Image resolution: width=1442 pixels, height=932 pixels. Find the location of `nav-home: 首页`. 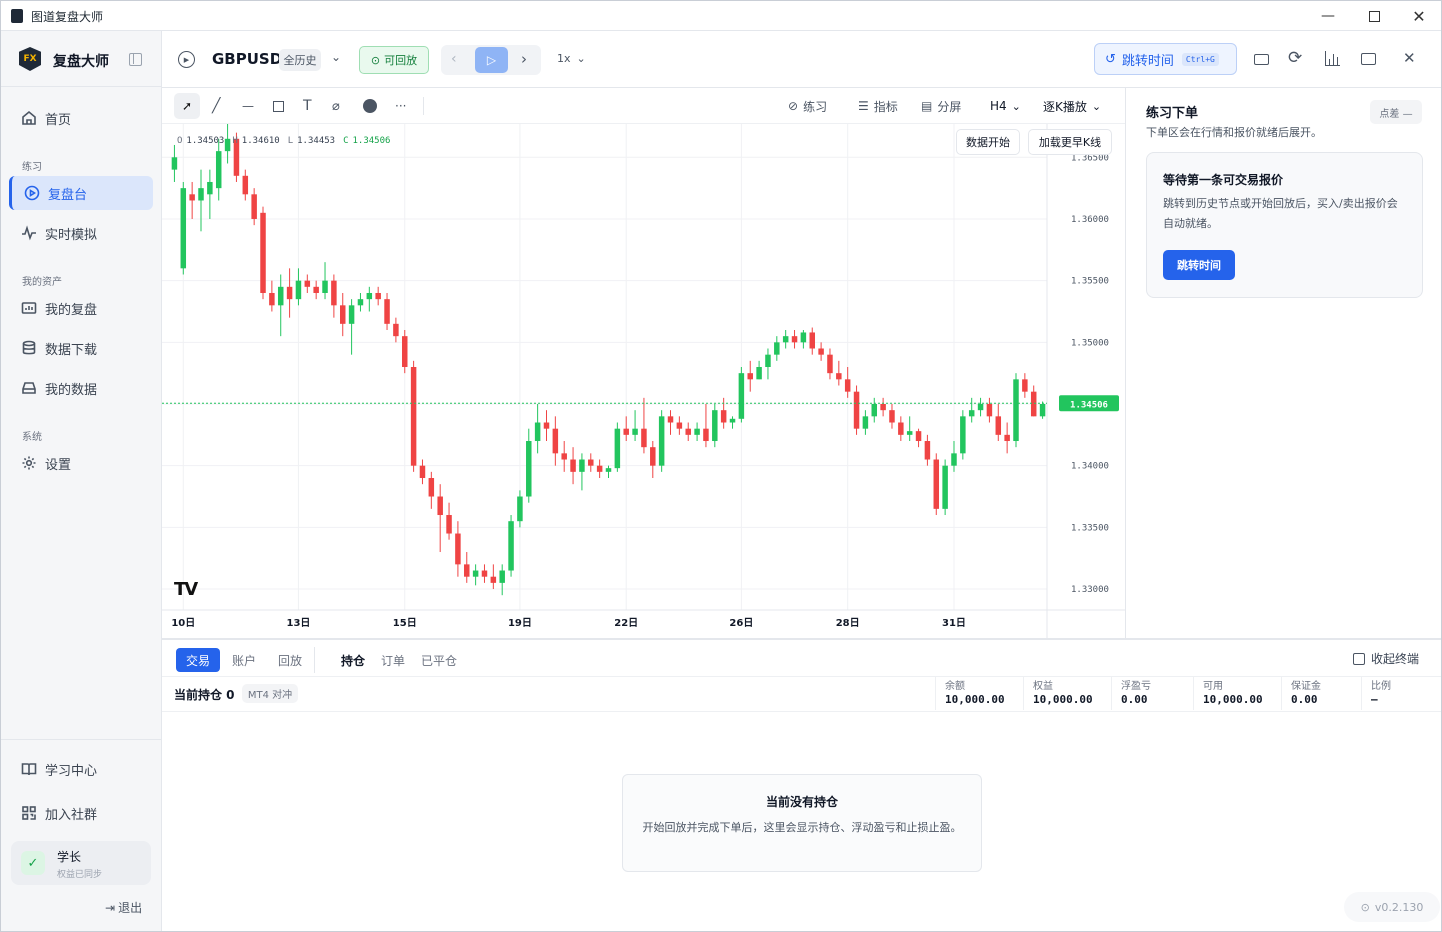

nav-home: 首页 is located at coordinates (81, 118).